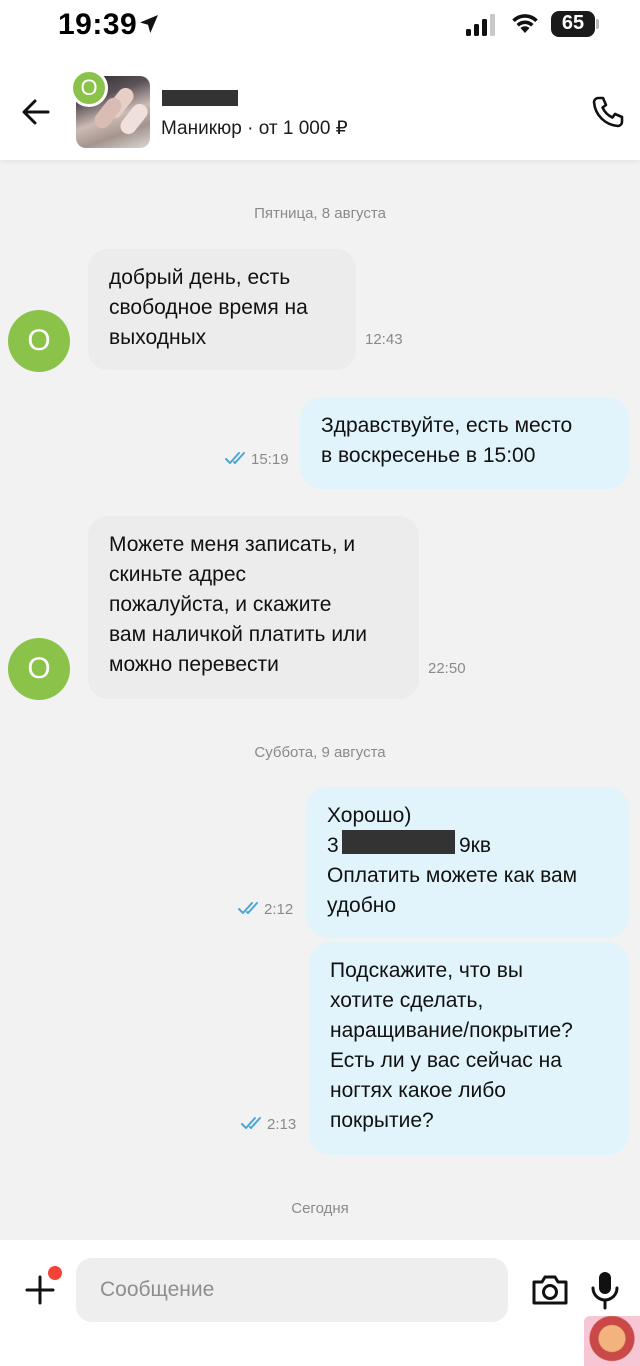 The height and width of the screenshot is (1366, 640). I want to click on date-separator: Пятница, 8 августа, so click(320, 213).